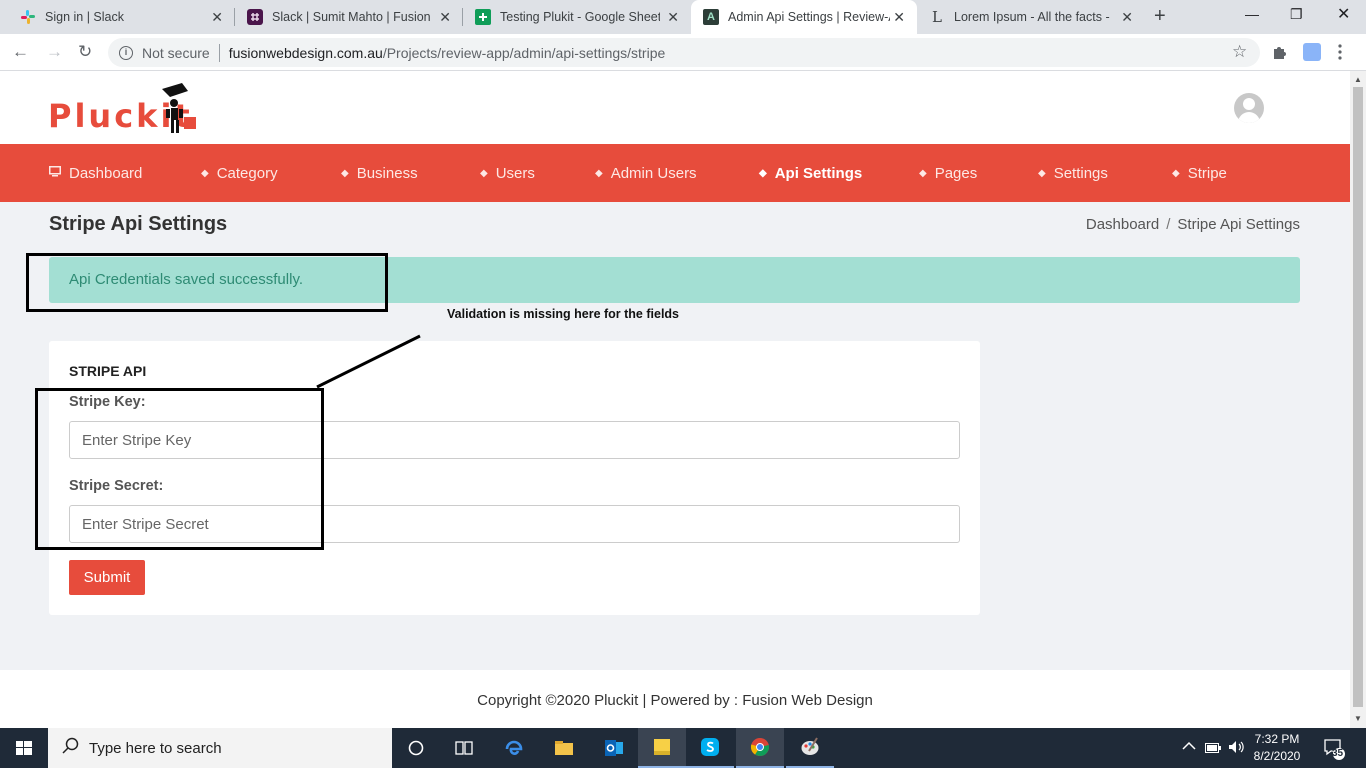 The height and width of the screenshot is (768, 1366). Describe the element at coordinates (483, 17) in the screenshot. I see `sheets-icon` at that location.